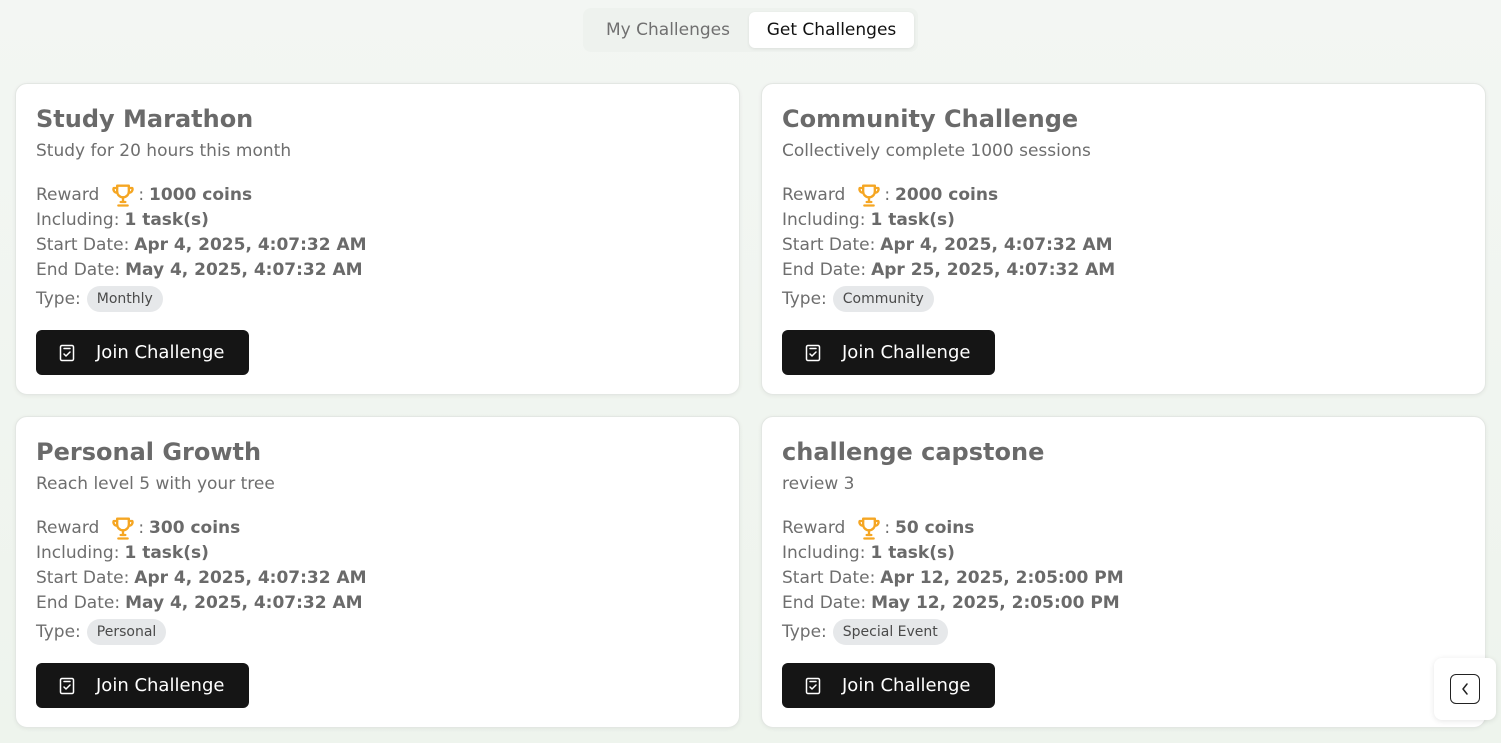 Image resolution: width=1501 pixels, height=743 pixels. I want to click on type-line: Type: Personal, so click(101, 632).